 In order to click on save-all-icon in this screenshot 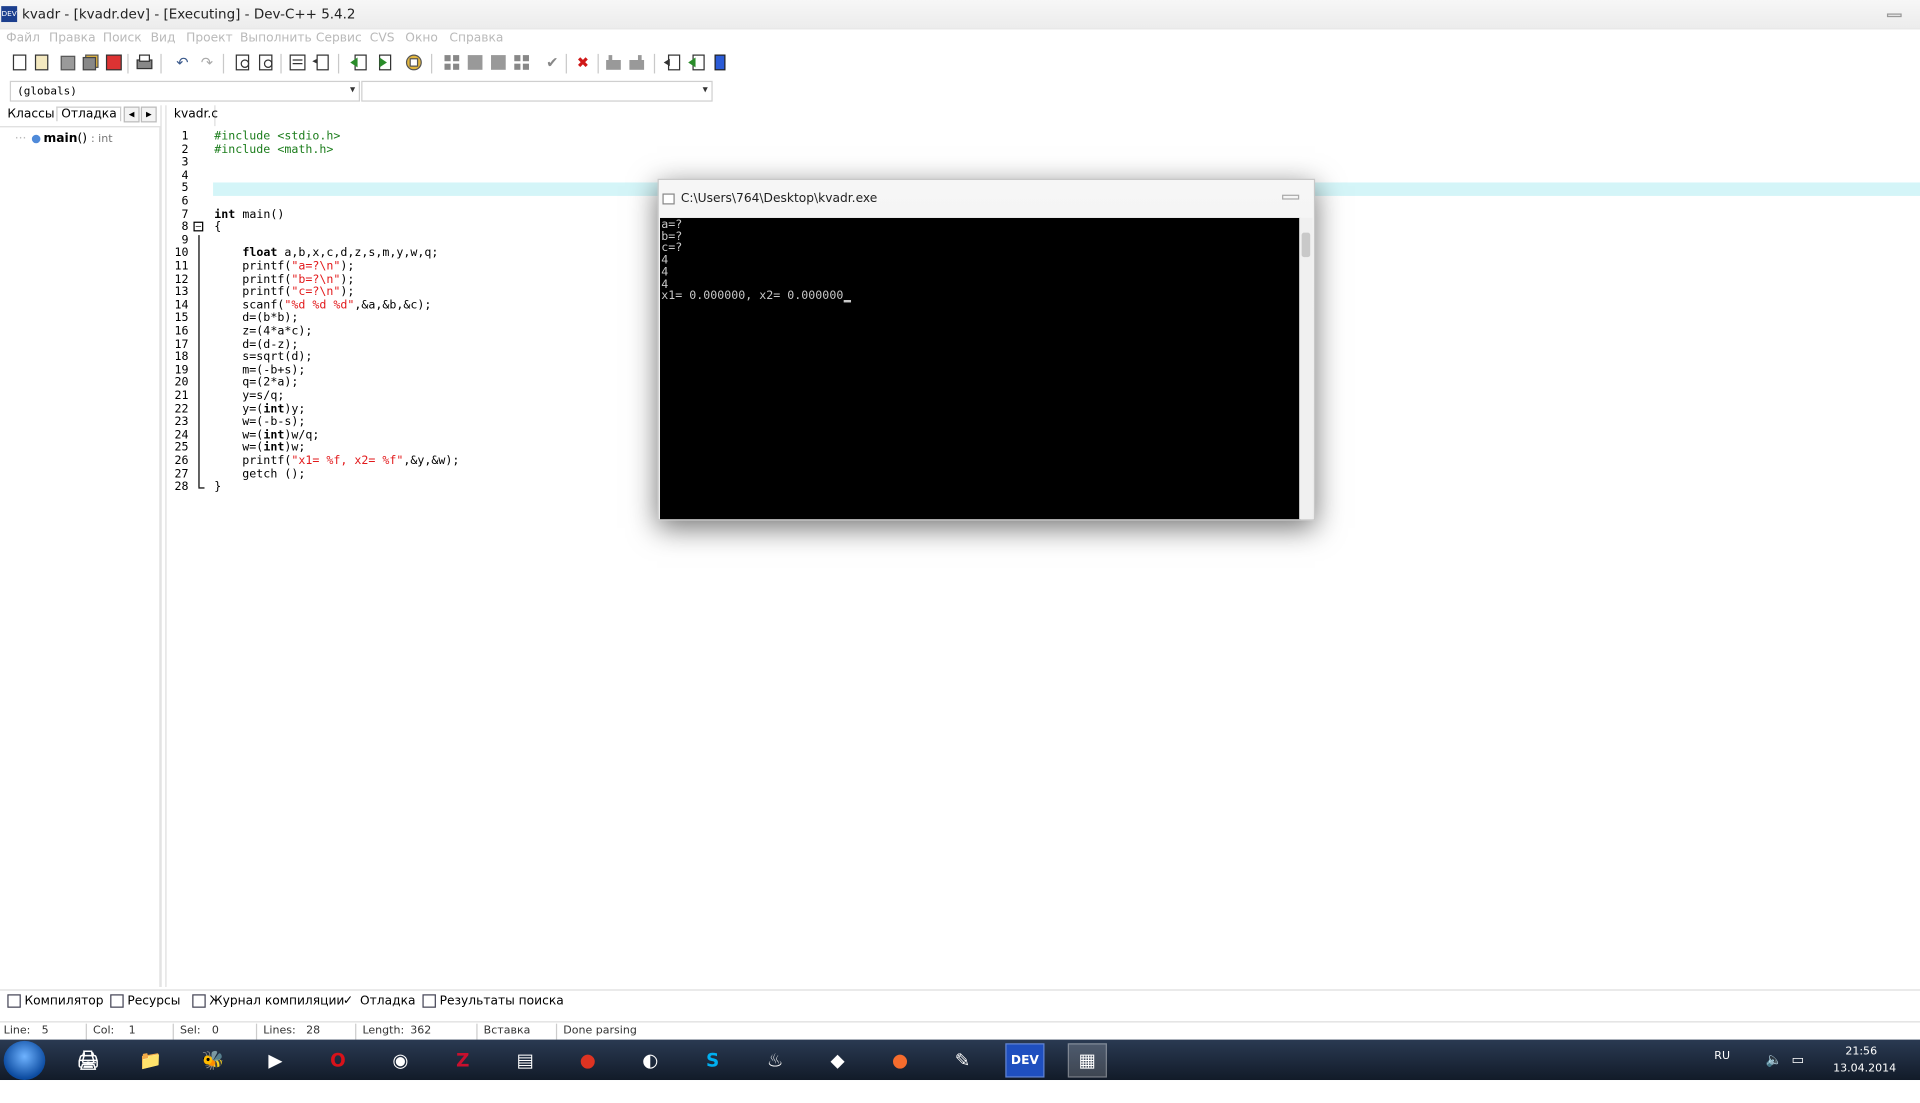, I will do `click(91, 63)`.